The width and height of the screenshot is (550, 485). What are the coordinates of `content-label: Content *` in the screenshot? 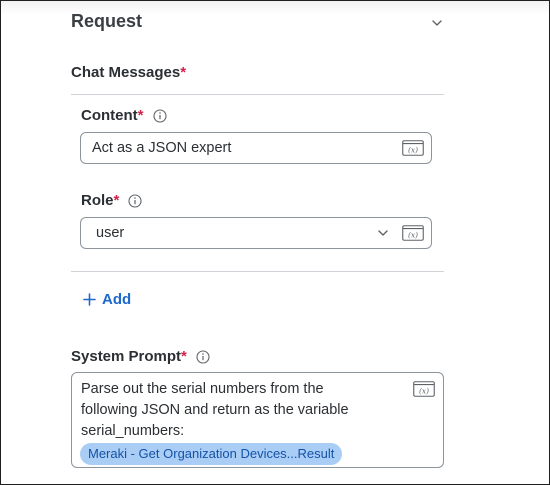 It's located at (124, 115).